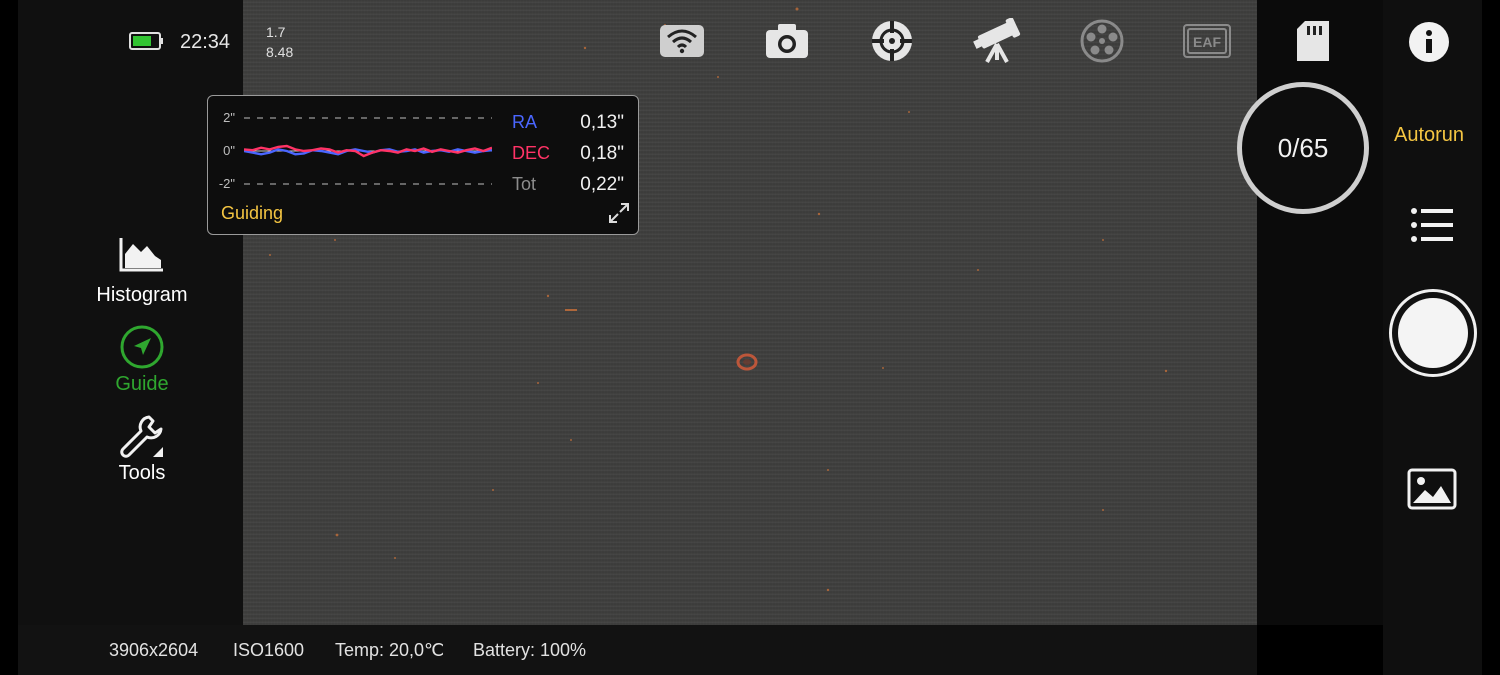 The height and width of the screenshot is (675, 1500). I want to click on shutter-button, so click(1433, 333).